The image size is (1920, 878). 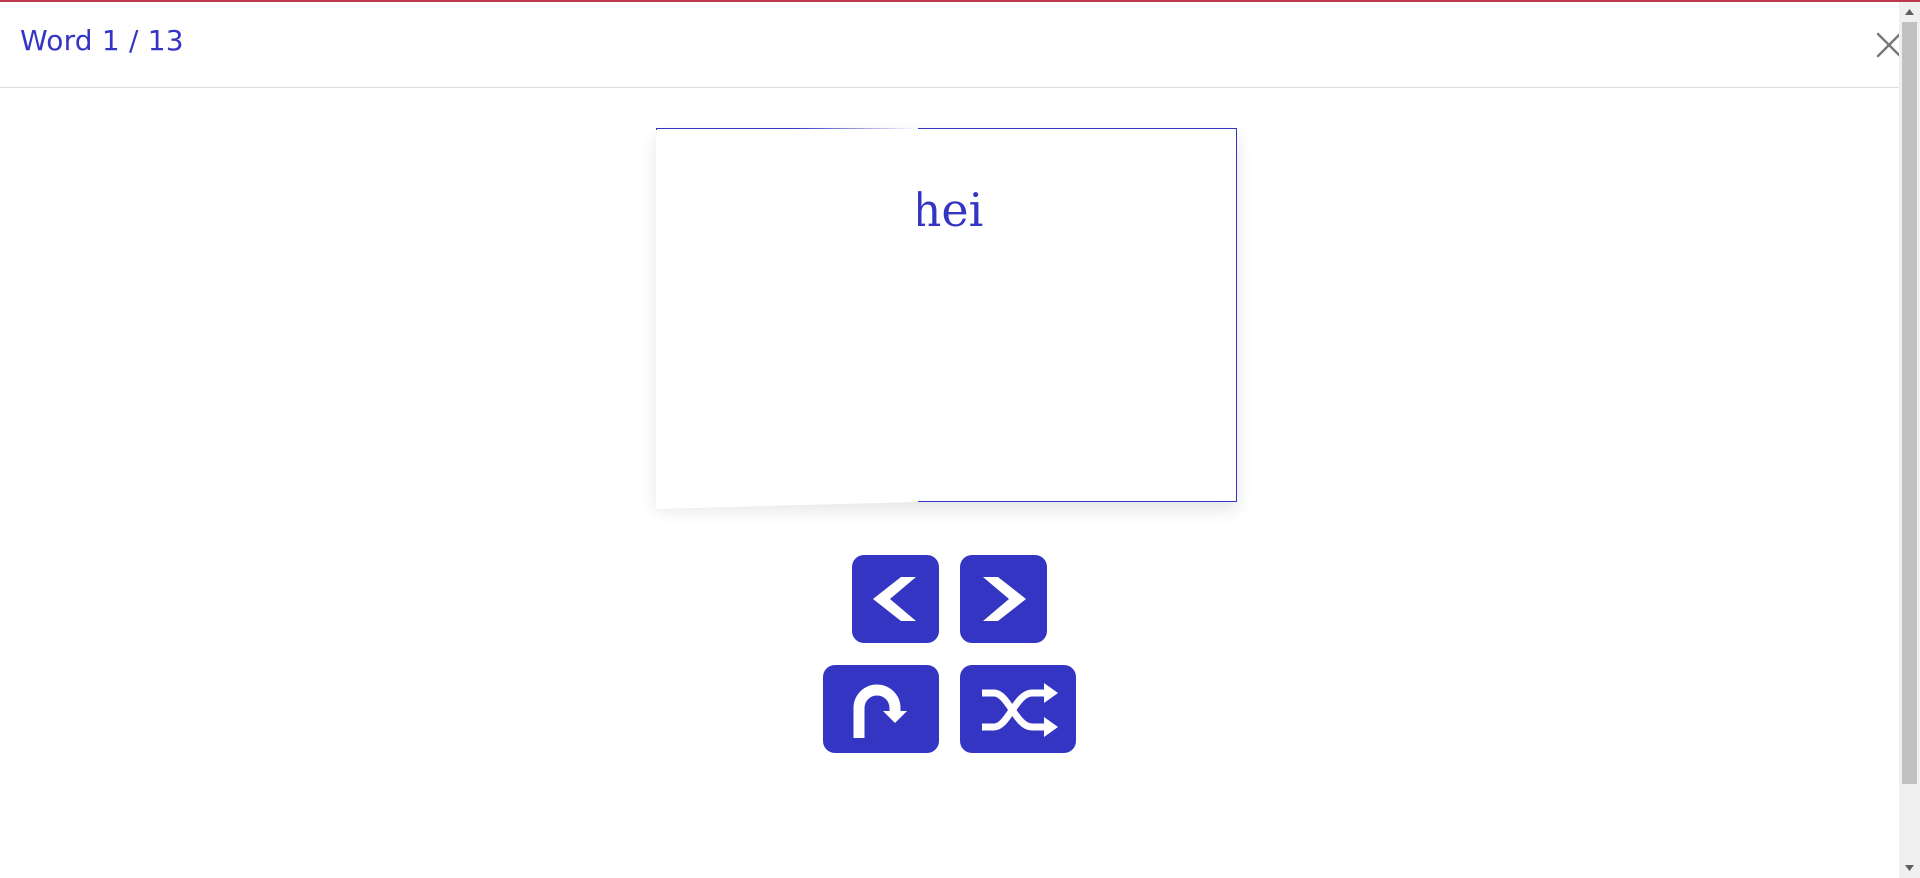 What do you see at coordinates (949, 45) in the screenshot?
I see `modal-header: Word 1 / 13` at bounding box center [949, 45].